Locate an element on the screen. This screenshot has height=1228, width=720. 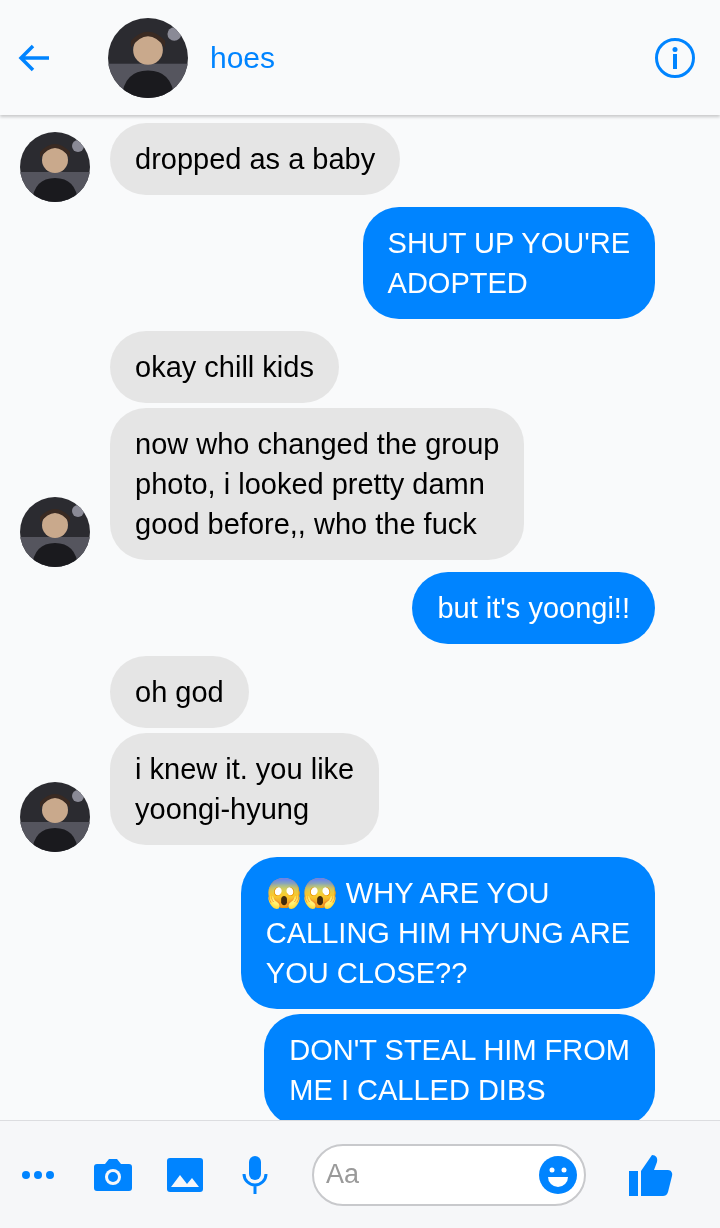
message-bubble: i knew it. you like yoongi-hyung is located at coordinates (245, 789).